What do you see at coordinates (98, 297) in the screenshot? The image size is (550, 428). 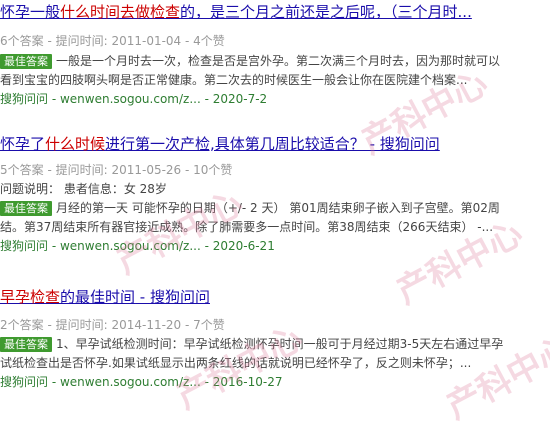 I see `title-part: 的最佳时间` at bounding box center [98, 297].